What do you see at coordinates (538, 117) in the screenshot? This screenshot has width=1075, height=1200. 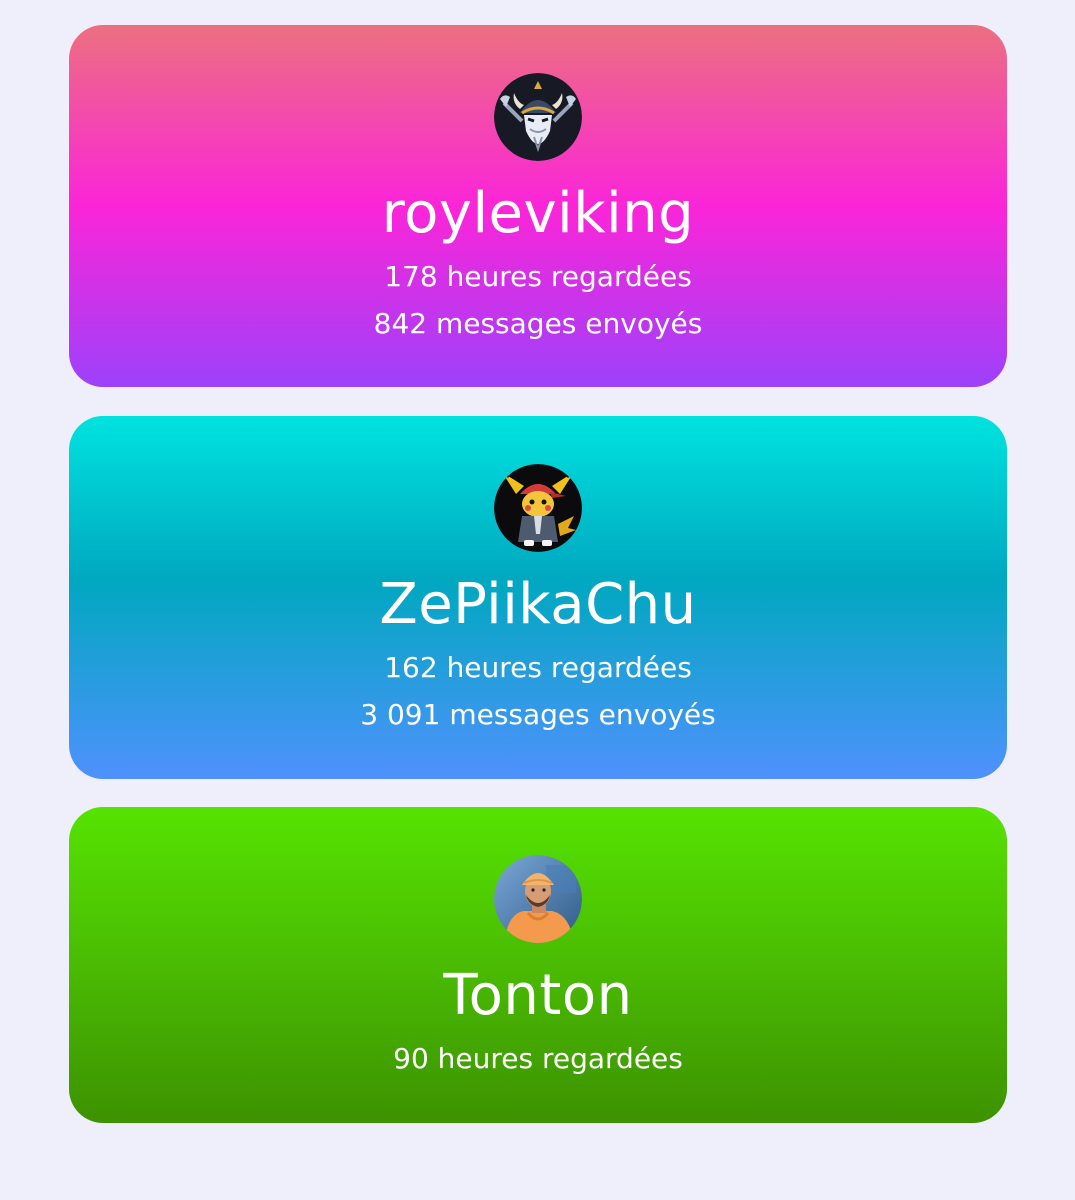 I see `viking-avatar-icon` at bounding box center [538, 117].